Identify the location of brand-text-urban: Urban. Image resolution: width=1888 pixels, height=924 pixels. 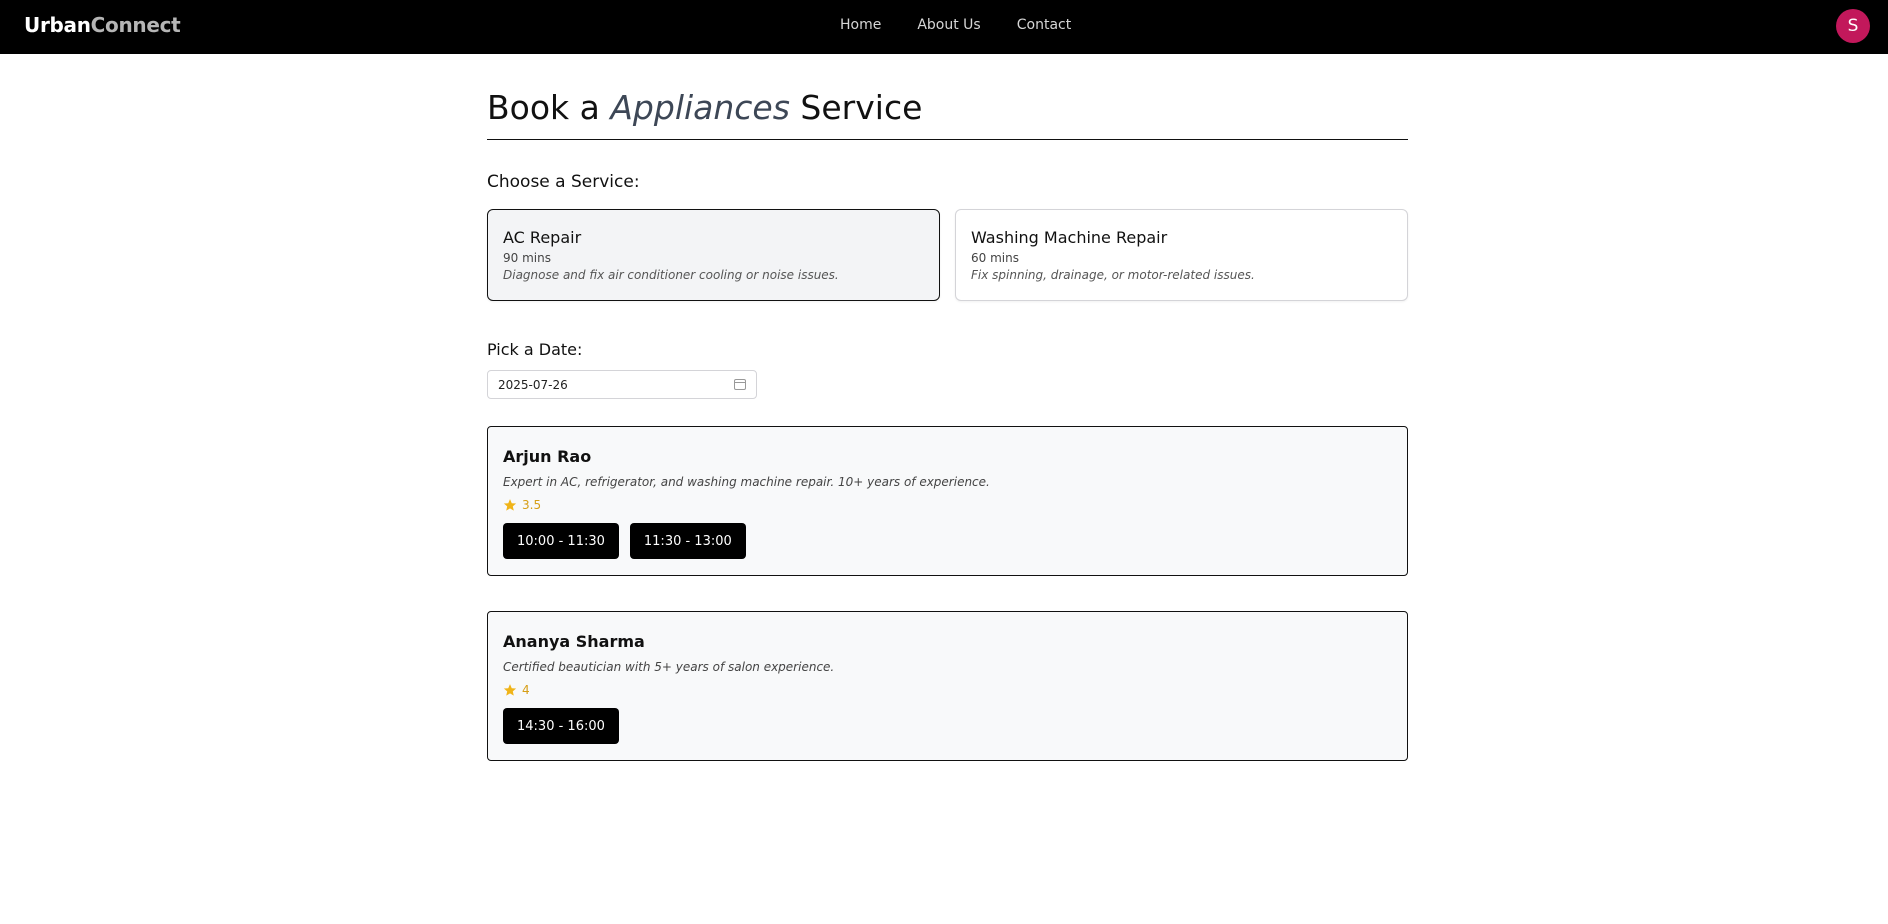
(57, 25).